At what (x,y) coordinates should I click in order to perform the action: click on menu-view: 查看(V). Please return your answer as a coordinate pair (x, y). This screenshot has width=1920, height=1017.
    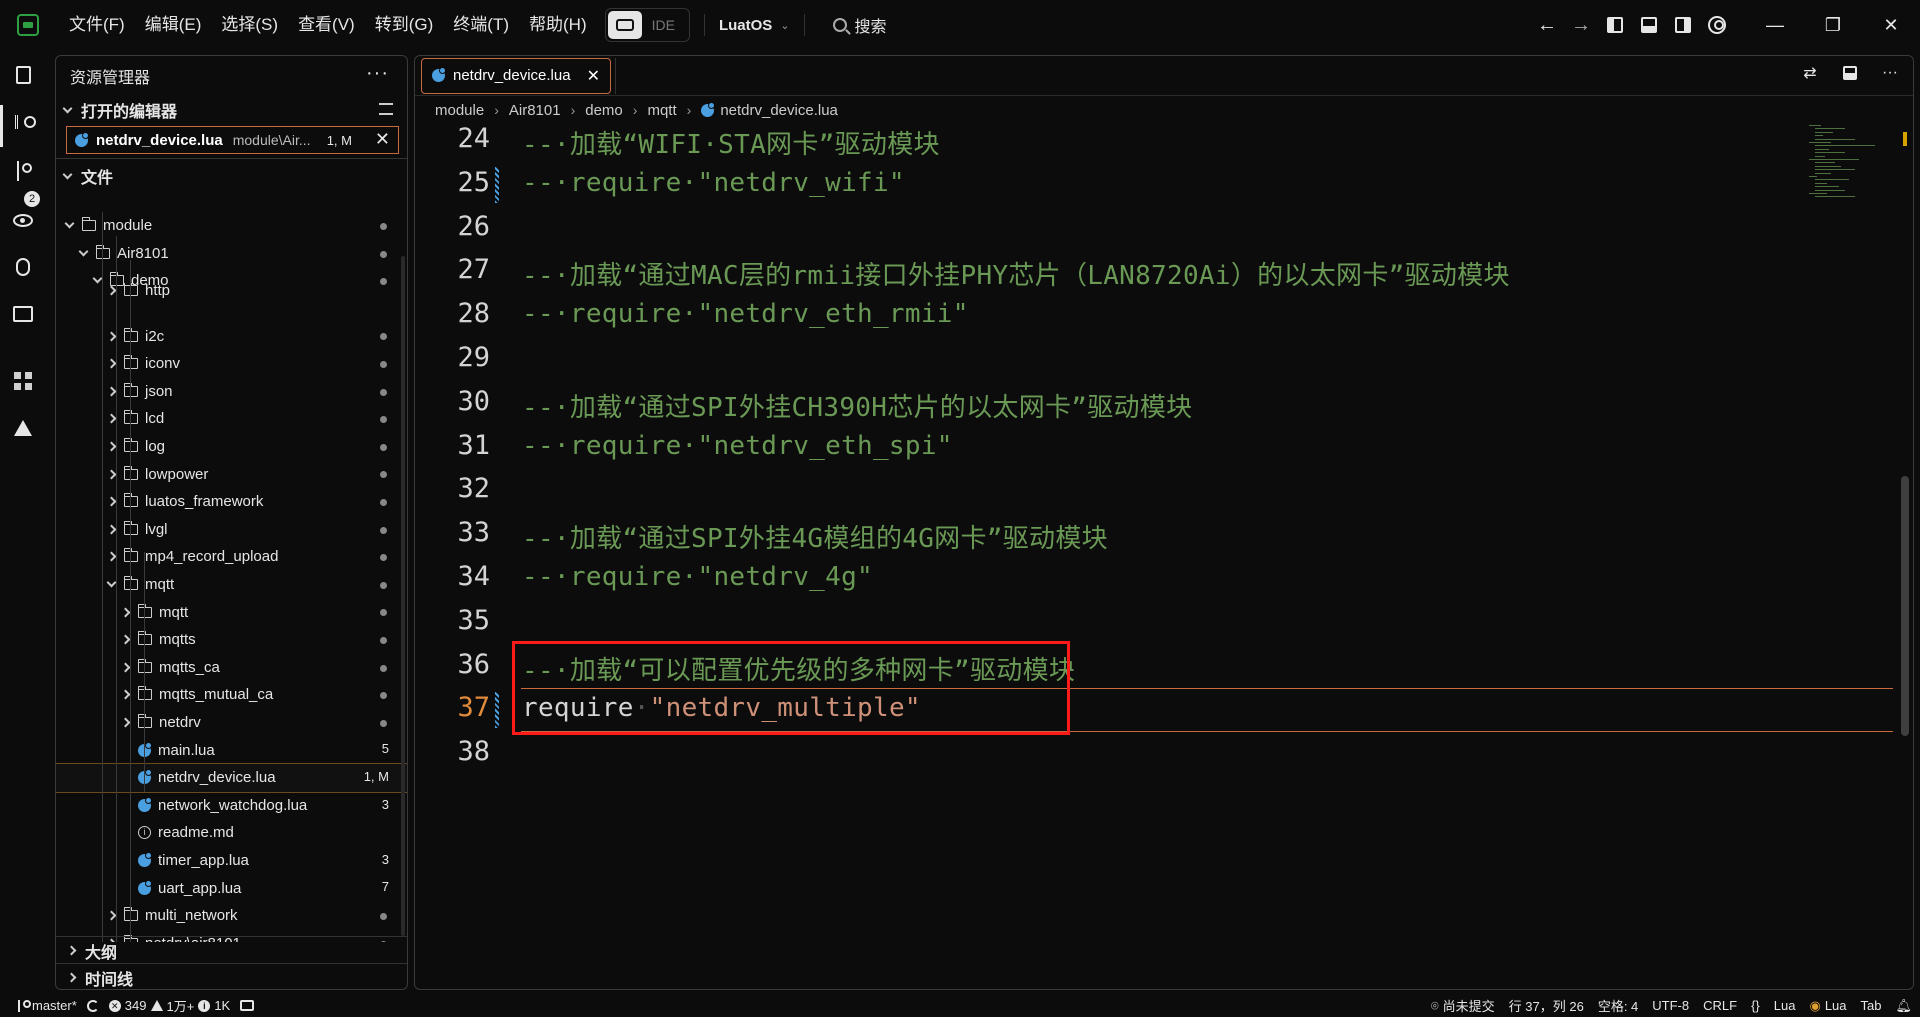
    Looking at the image, I should click on (326, 25).